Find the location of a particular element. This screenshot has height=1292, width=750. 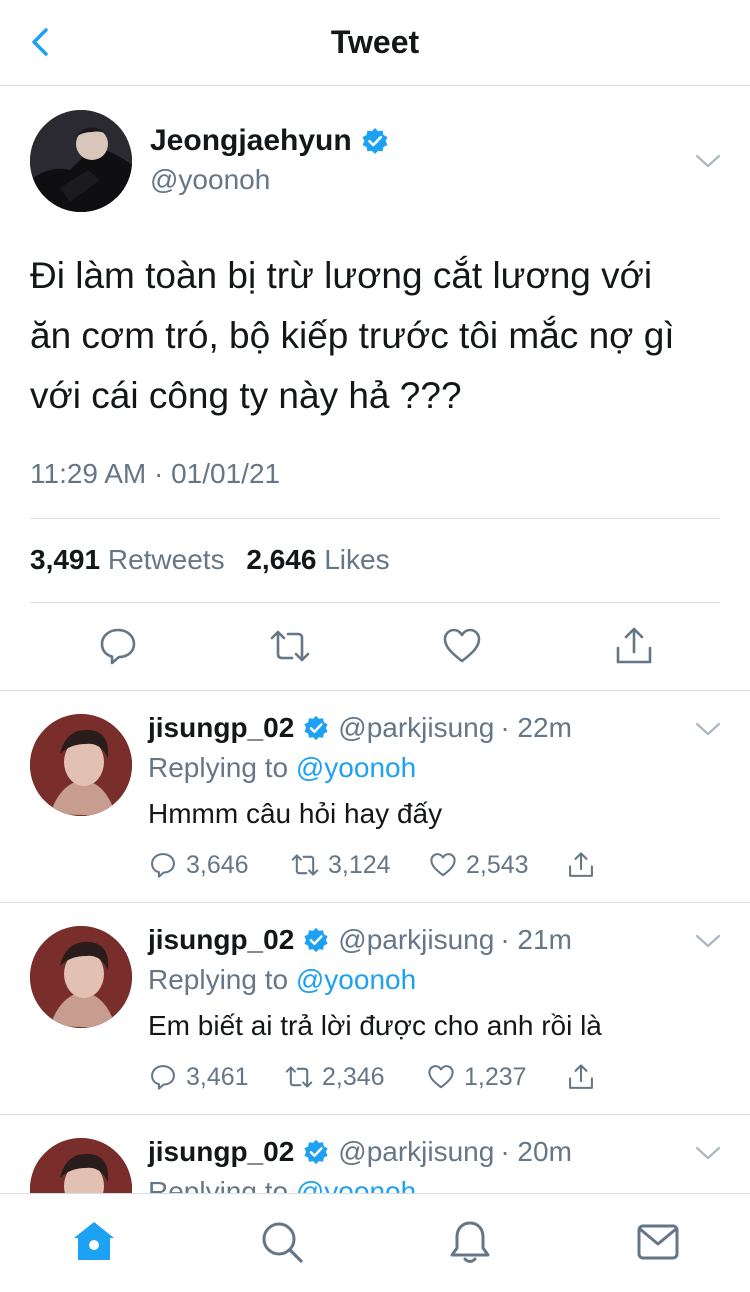

messages-icon is located at coordinates (658, 1242).